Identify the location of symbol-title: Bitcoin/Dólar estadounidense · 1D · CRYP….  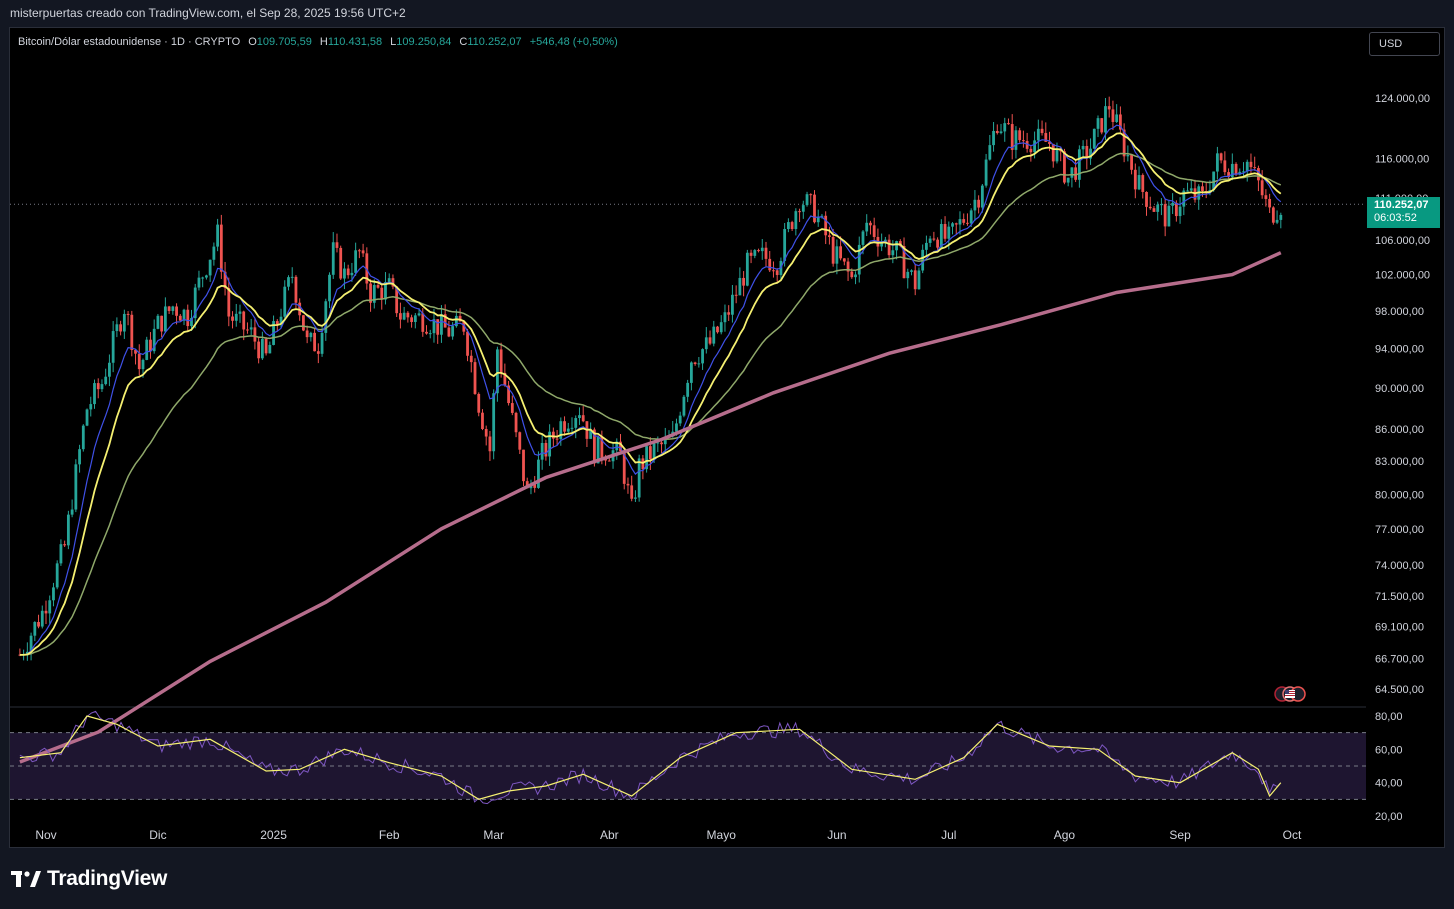
(129, 42).